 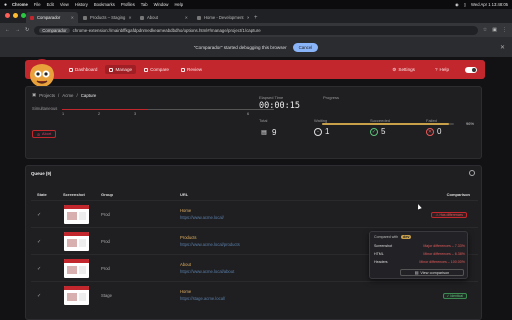 What do you see at coordinates (394, 69) in the screenshot?
I see `gear-icon: ⚙` at bounding box center [394, 69].